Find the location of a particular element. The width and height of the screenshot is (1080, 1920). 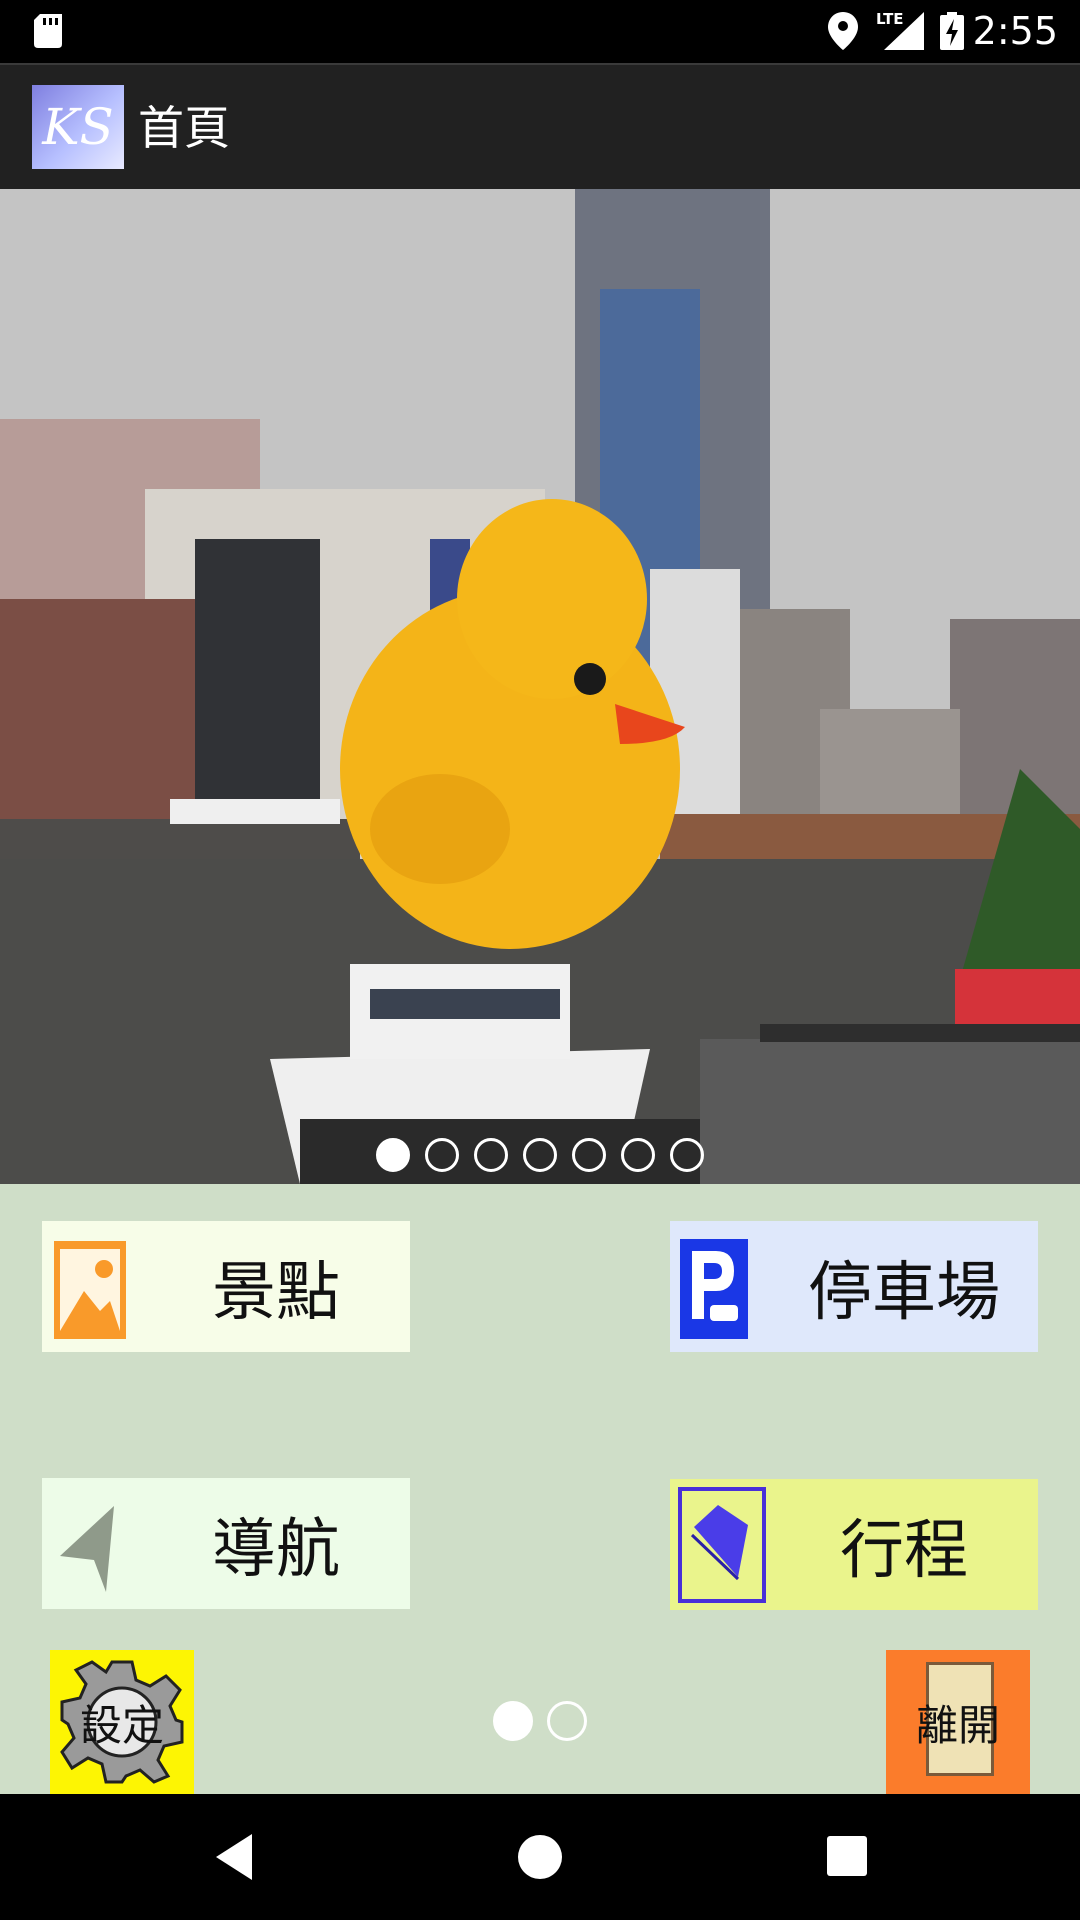

signal-icon is located at coordinates (904, 31).